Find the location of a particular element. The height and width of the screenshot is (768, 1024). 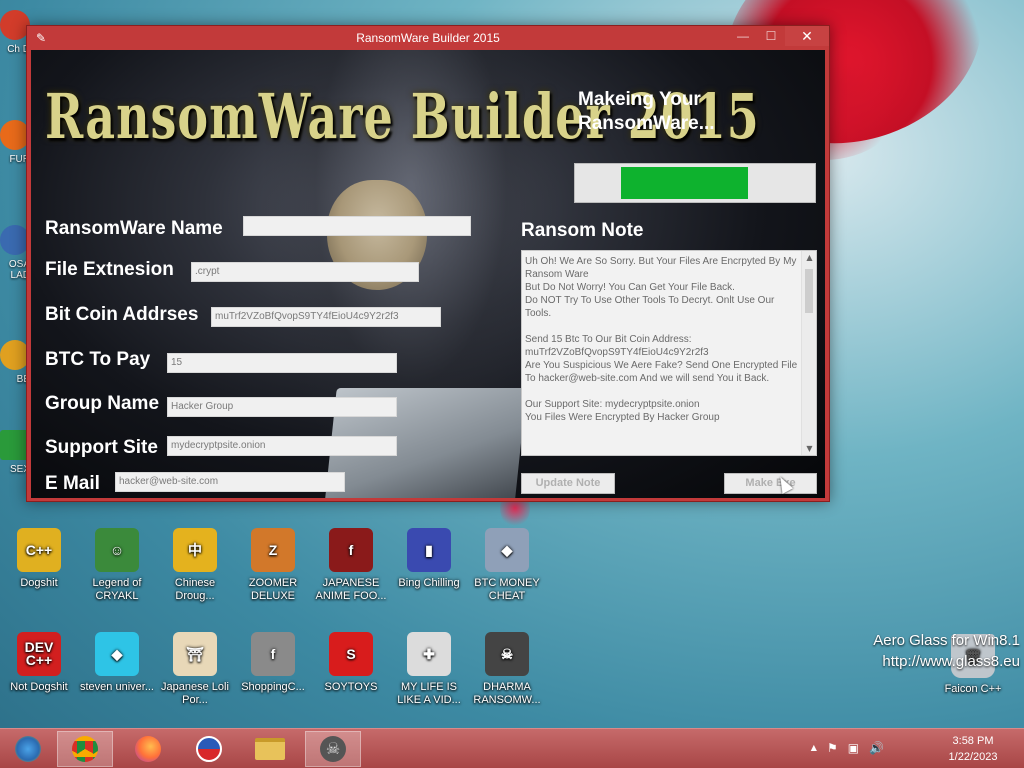

gem-icon: ◆ is located at coordinates (117, 654).